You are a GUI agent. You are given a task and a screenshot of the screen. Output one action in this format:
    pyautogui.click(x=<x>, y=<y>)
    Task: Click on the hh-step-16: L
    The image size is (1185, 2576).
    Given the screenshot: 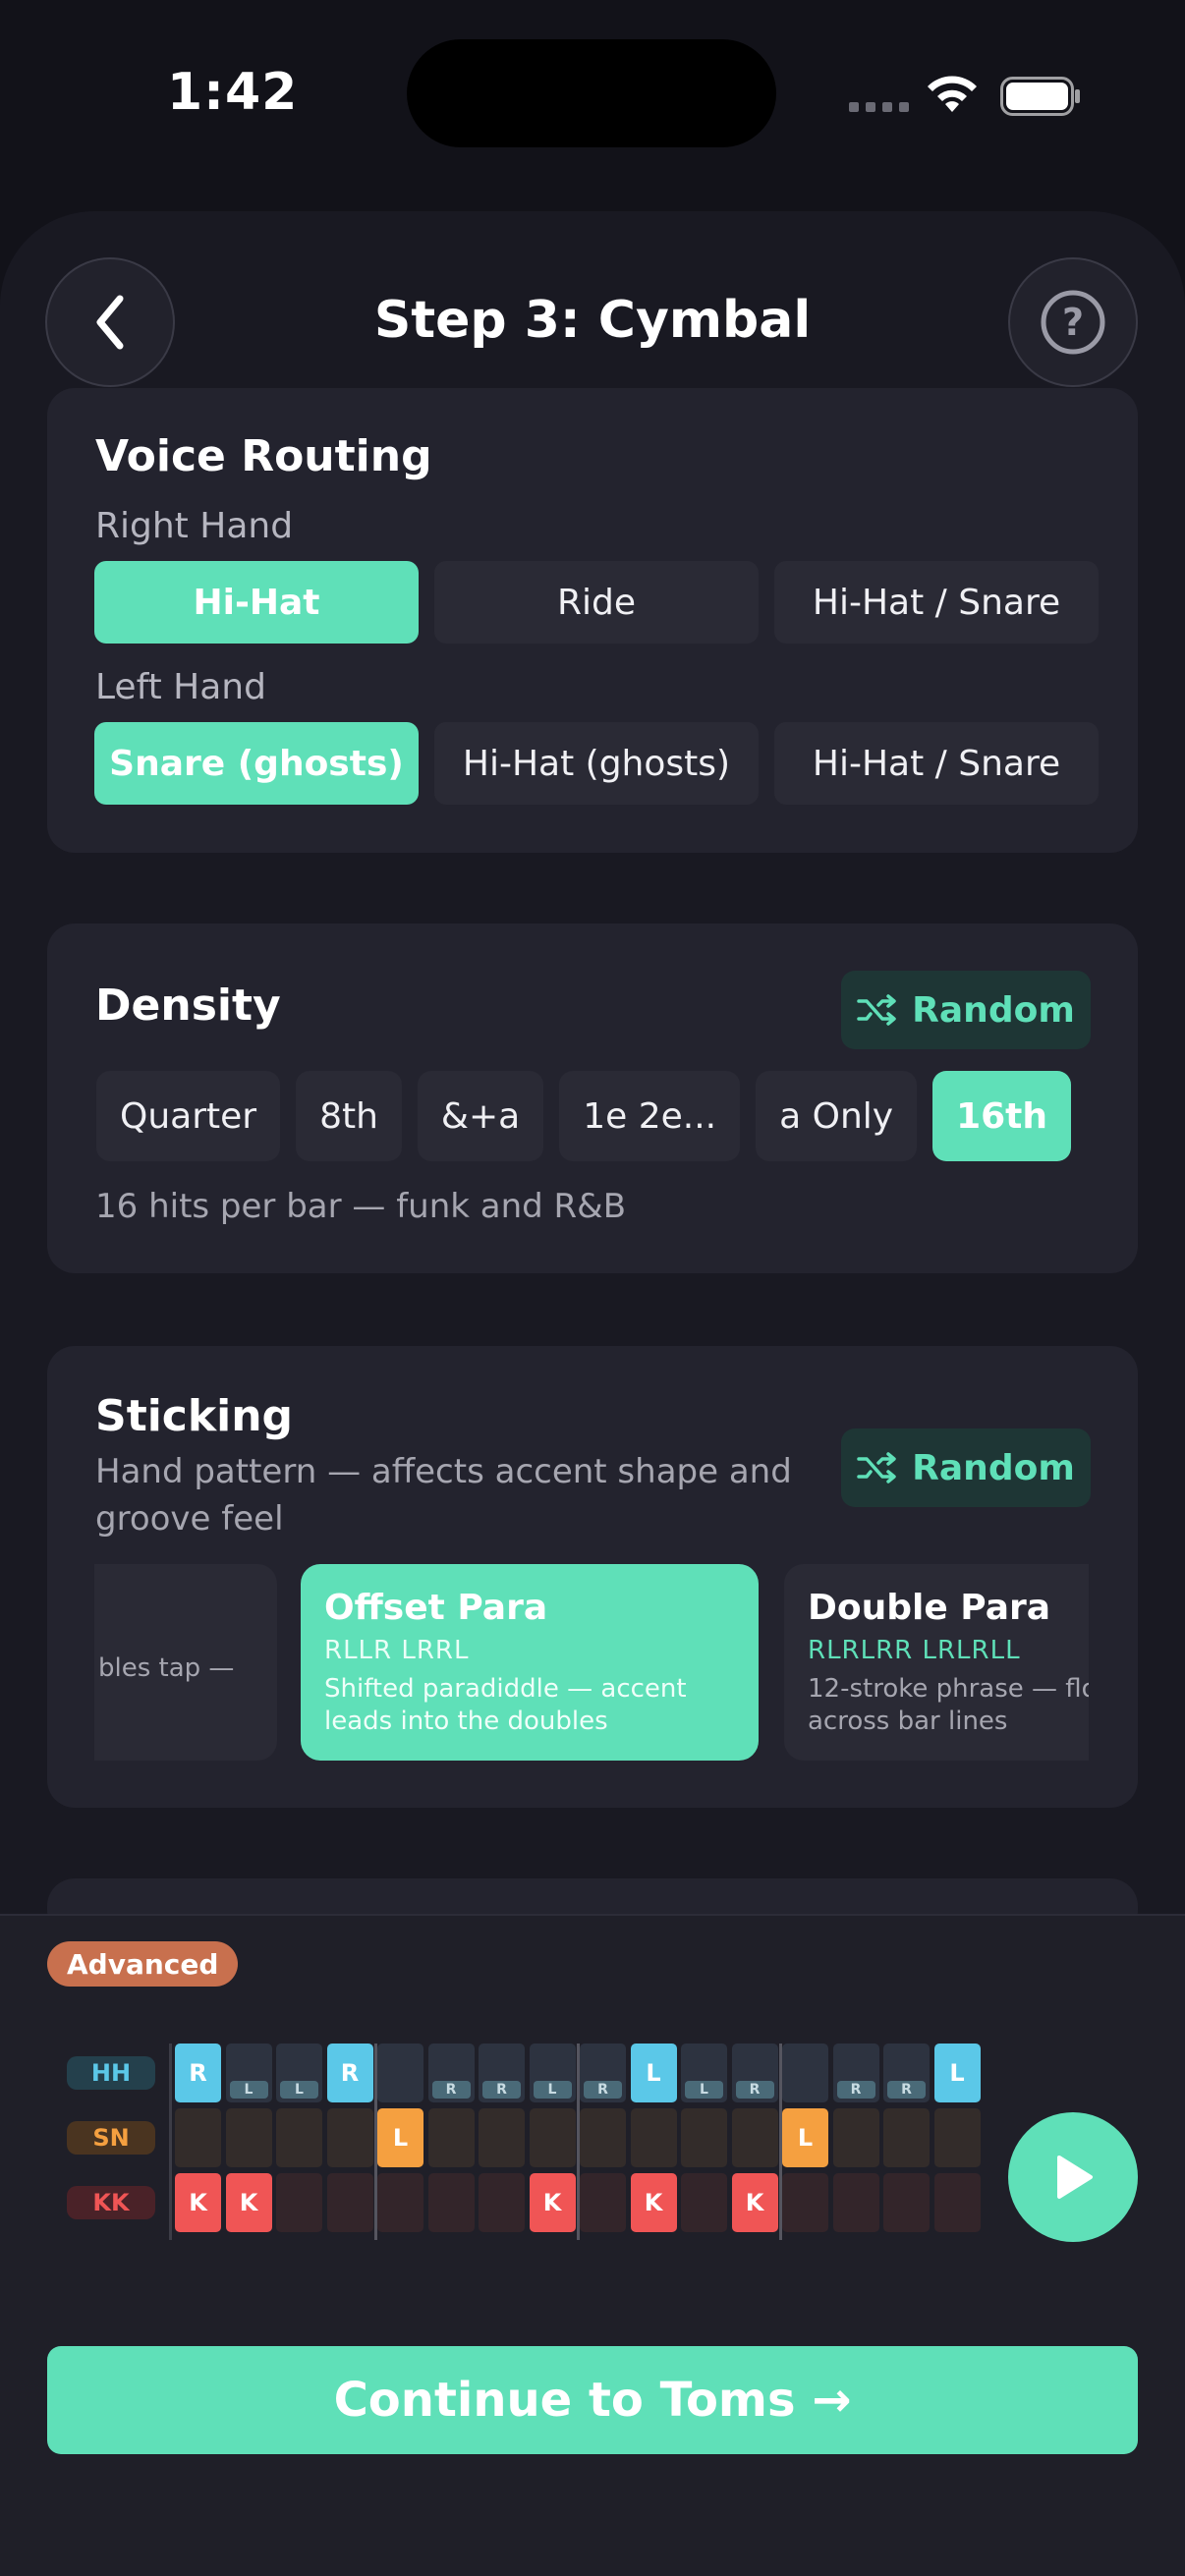 What is the action you would take?
    pyautogui.click(x=957, y=2073)
    